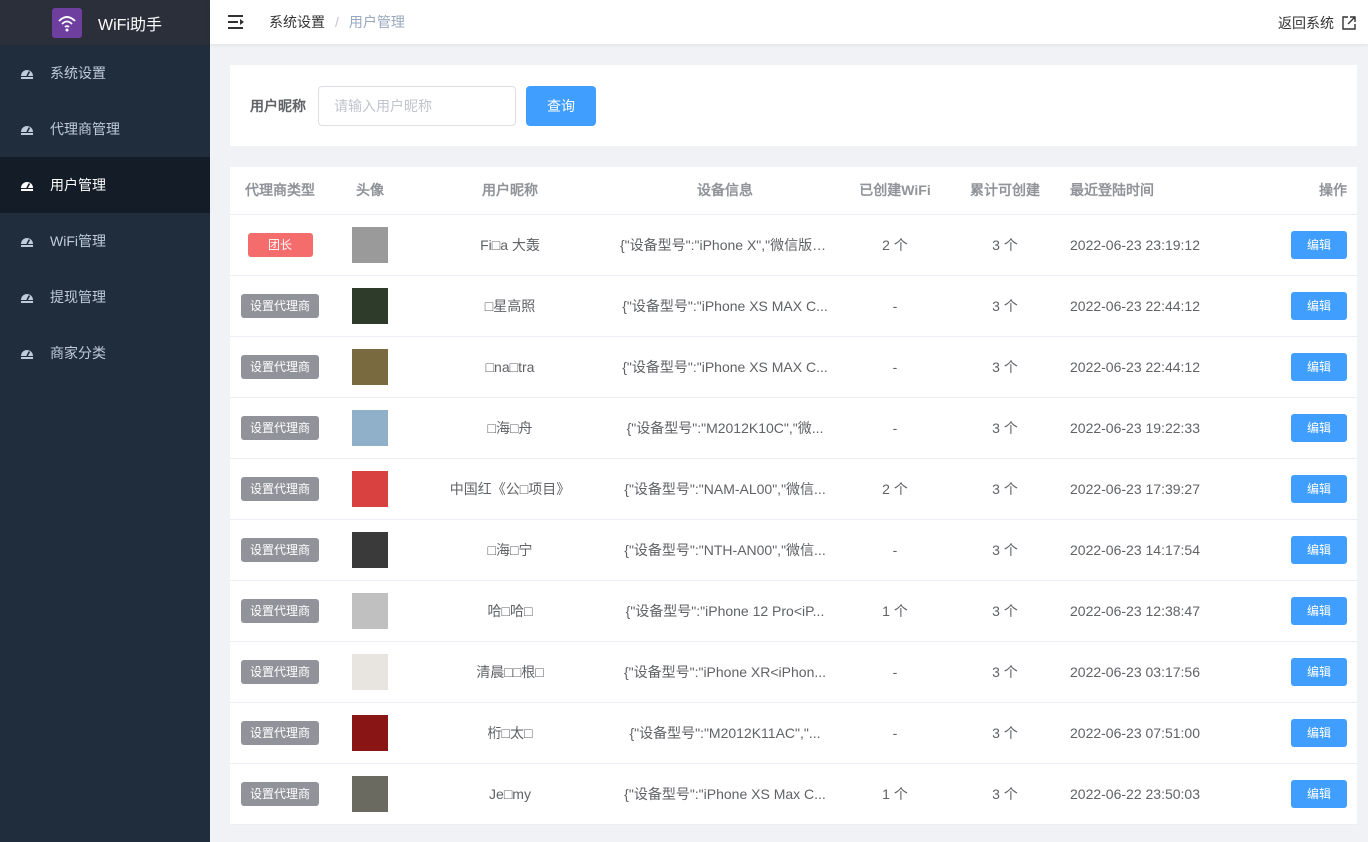 This screenshot has width=1368, height=842. Describe the element at coordinates (1150, 794) in the screenshot. I see `last-login-cell: 2022-06-22 23:50:03` at that location.